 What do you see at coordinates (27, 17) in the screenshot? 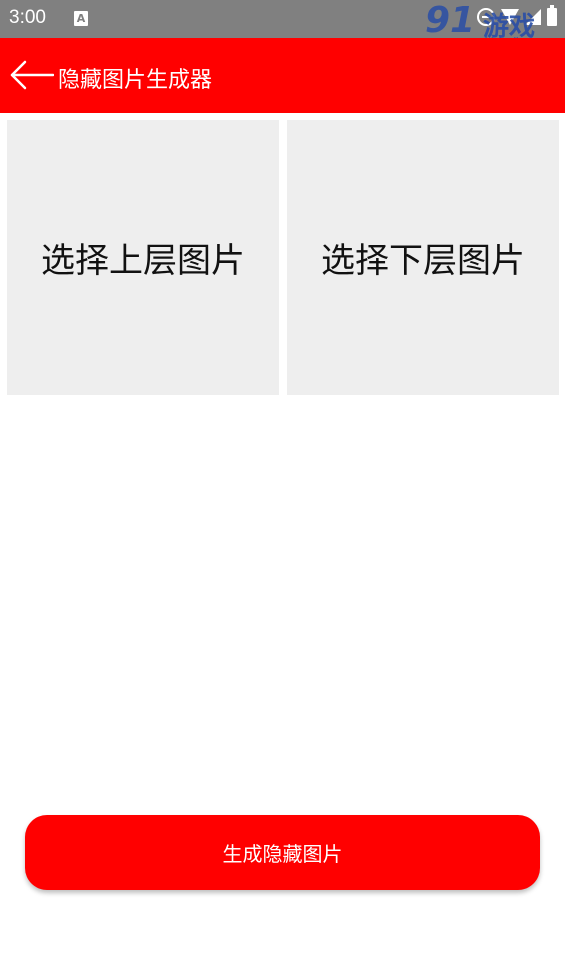
I see `status-time: 3:00` at bounding box center [27, 17].